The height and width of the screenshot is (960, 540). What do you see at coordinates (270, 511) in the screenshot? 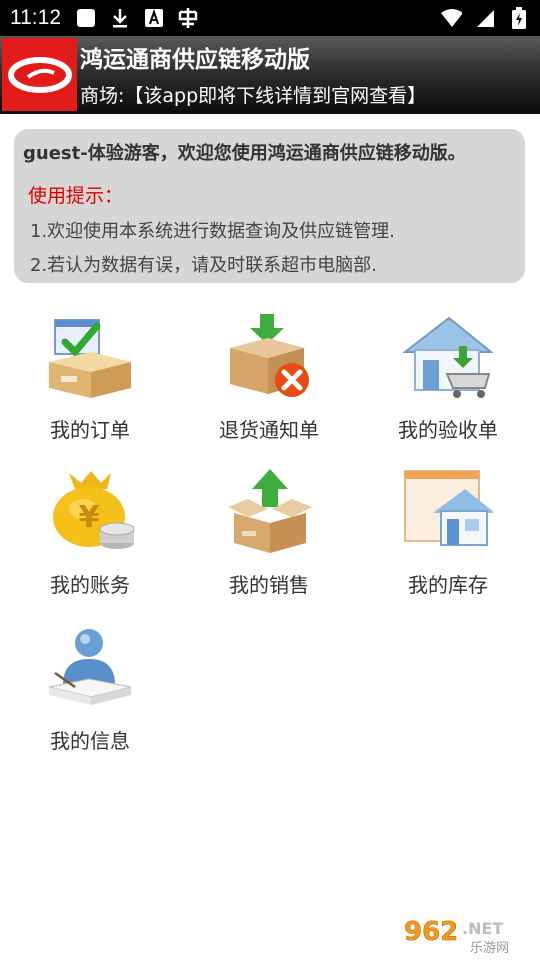
I see `box-arrow-up-icon` at bounding box center [270, 511].